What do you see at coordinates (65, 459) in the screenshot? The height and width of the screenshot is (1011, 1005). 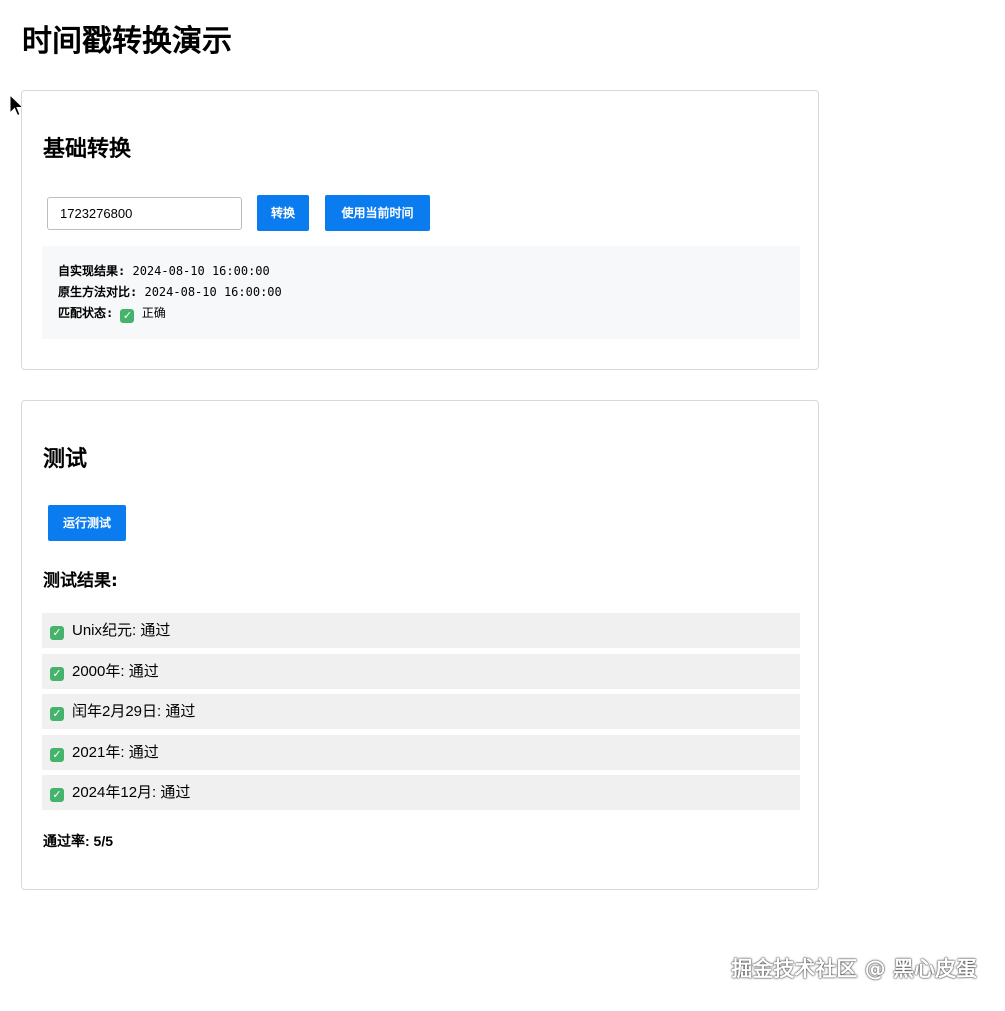 I see `test-title: 测试` at bounding box center [65, 459].